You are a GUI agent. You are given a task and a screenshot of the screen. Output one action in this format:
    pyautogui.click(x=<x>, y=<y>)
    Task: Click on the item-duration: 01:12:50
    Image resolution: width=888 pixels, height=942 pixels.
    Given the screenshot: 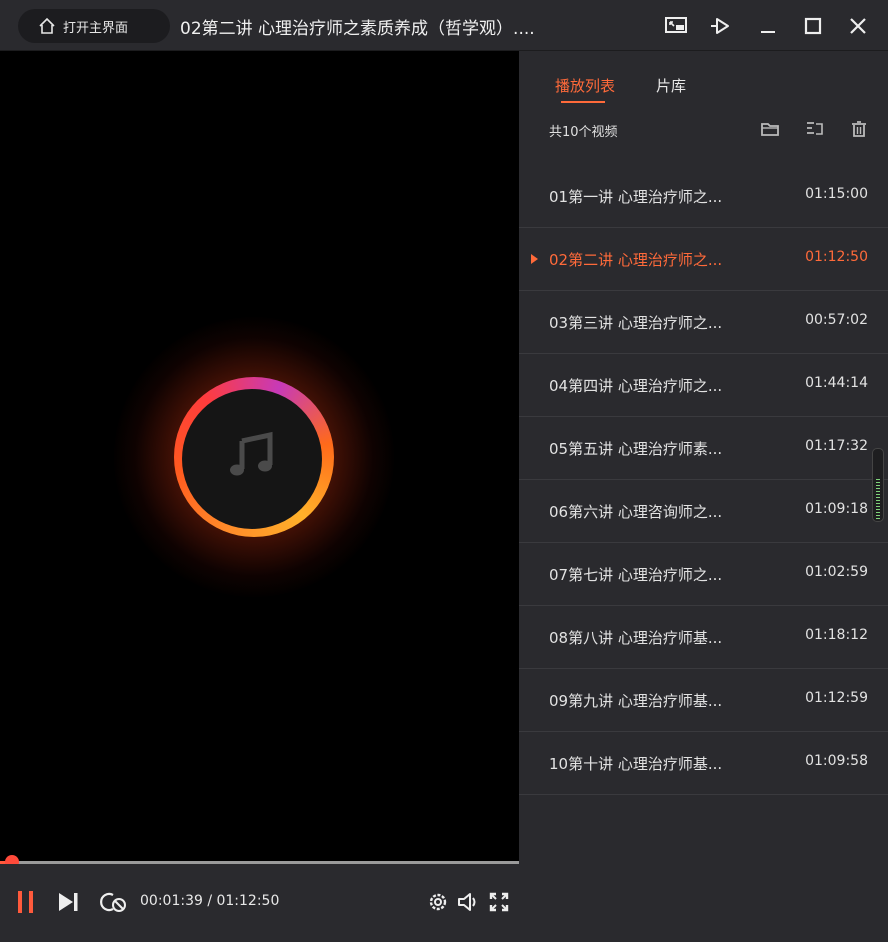 What is the action you would take?
    pyautogui.click(x=836, y=257)
    